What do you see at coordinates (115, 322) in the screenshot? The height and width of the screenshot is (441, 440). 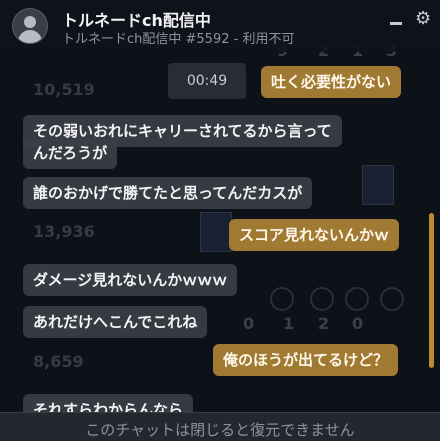 I see `incoming-message: あれだけへこんでこれね` at bounding box center [115, 322].